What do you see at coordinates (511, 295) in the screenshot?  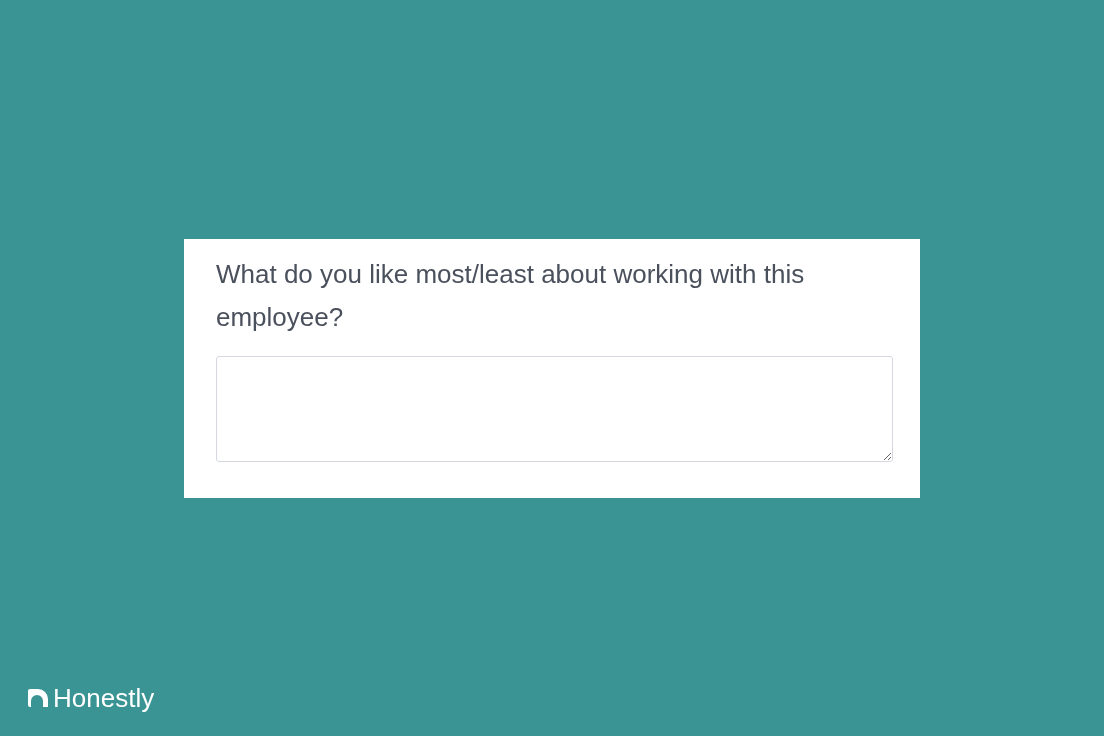 I see `question-text: What do you like most/least about working with this employee?` at bounding box center [511, 295].